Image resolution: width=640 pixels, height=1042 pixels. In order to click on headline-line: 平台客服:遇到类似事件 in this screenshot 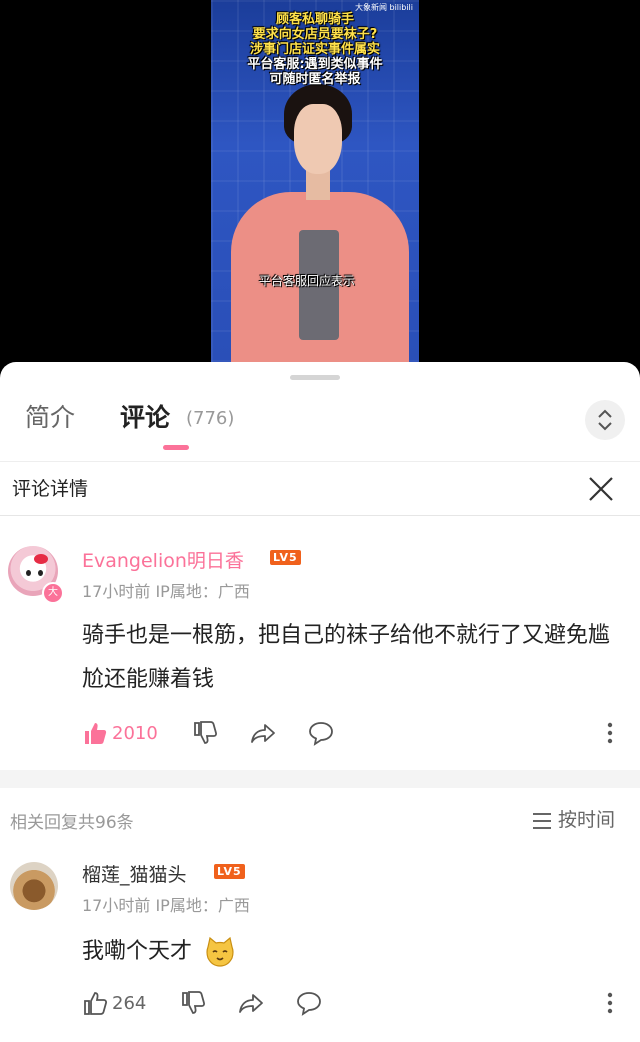, I will do `click(315, 64)`.